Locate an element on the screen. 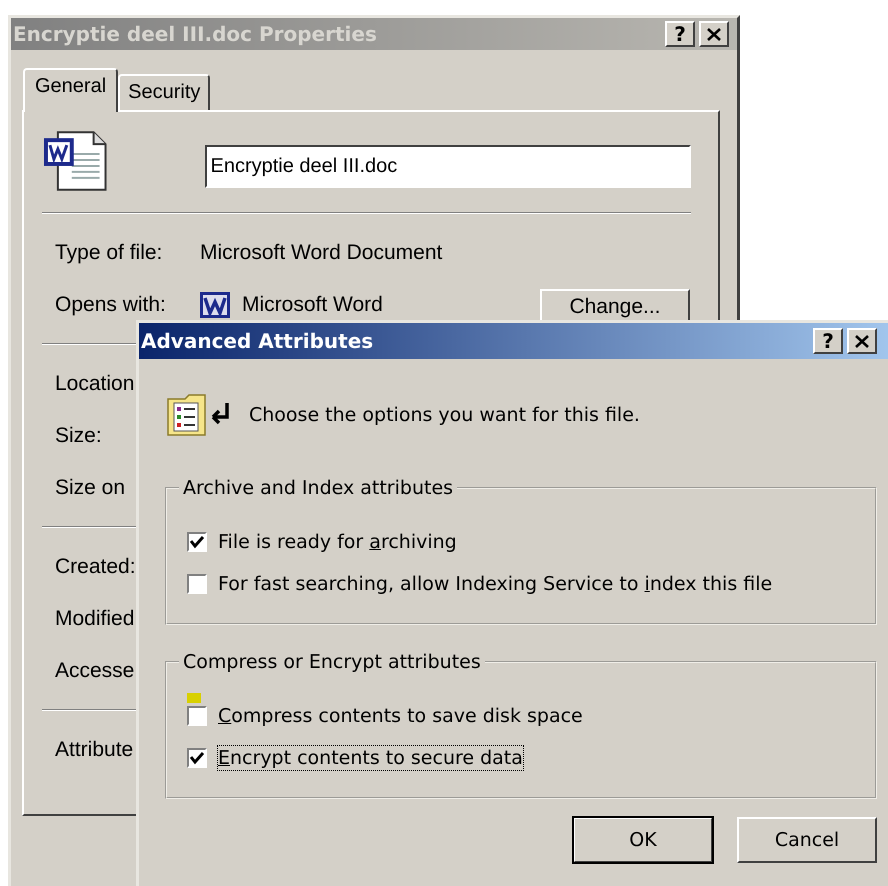 Image resolution: width=888 pixels, height=886 pixels. checkbox-label: For fast searching, allow Indexing Service to index this file is located at coordinates (495, 584).